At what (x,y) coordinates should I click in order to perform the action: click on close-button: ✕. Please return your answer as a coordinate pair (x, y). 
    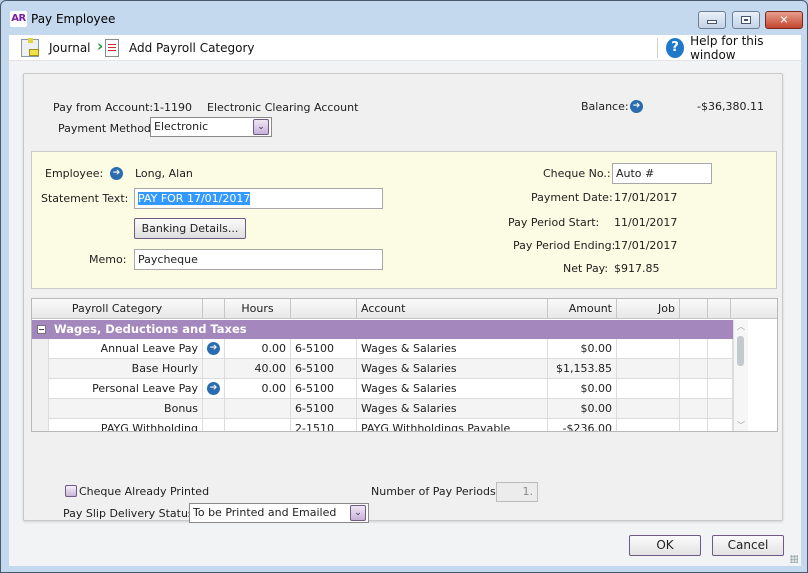
    Looking at the image, I should click on (784, 20).